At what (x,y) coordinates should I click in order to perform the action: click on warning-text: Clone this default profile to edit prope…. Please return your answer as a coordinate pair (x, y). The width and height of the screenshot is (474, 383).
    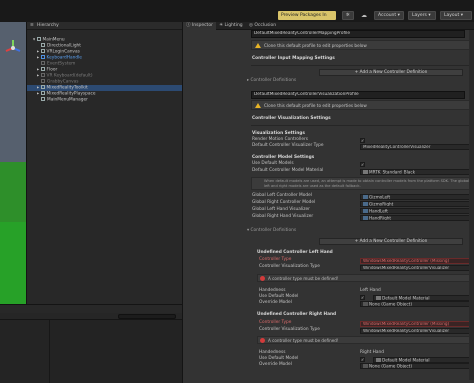
    Looking at the image, I should click on (315, 45).